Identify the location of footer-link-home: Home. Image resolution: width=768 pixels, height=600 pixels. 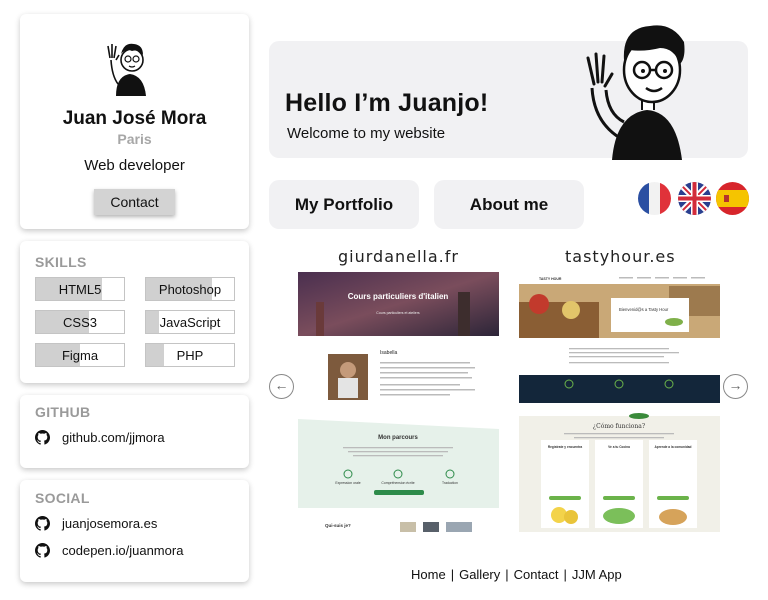
(428, 574).